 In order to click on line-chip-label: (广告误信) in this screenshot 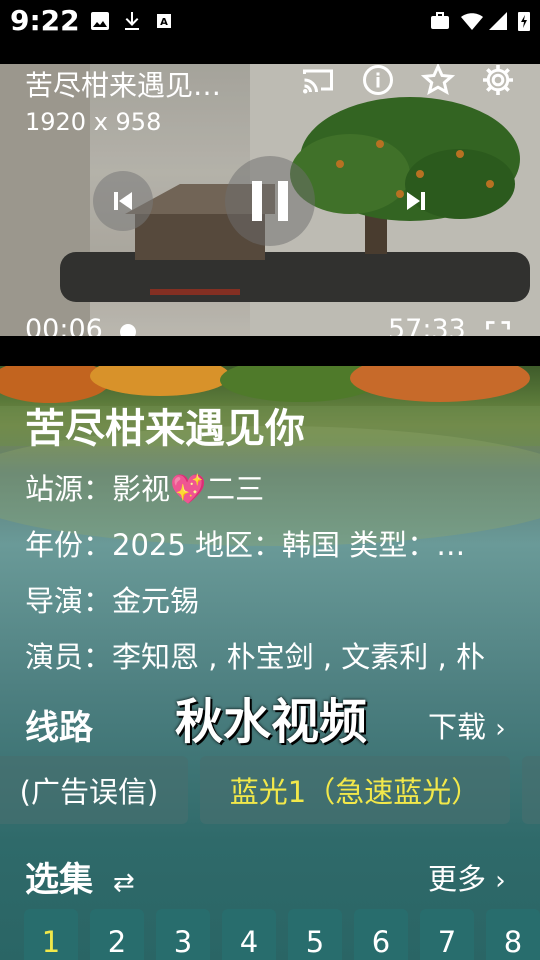, I will do `click(89, 792)`.